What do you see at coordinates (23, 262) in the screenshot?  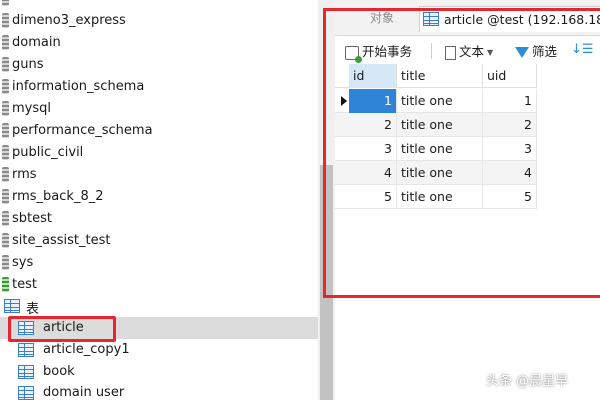 I see `tree-item-label: sys` at bounding box center [23, 262].